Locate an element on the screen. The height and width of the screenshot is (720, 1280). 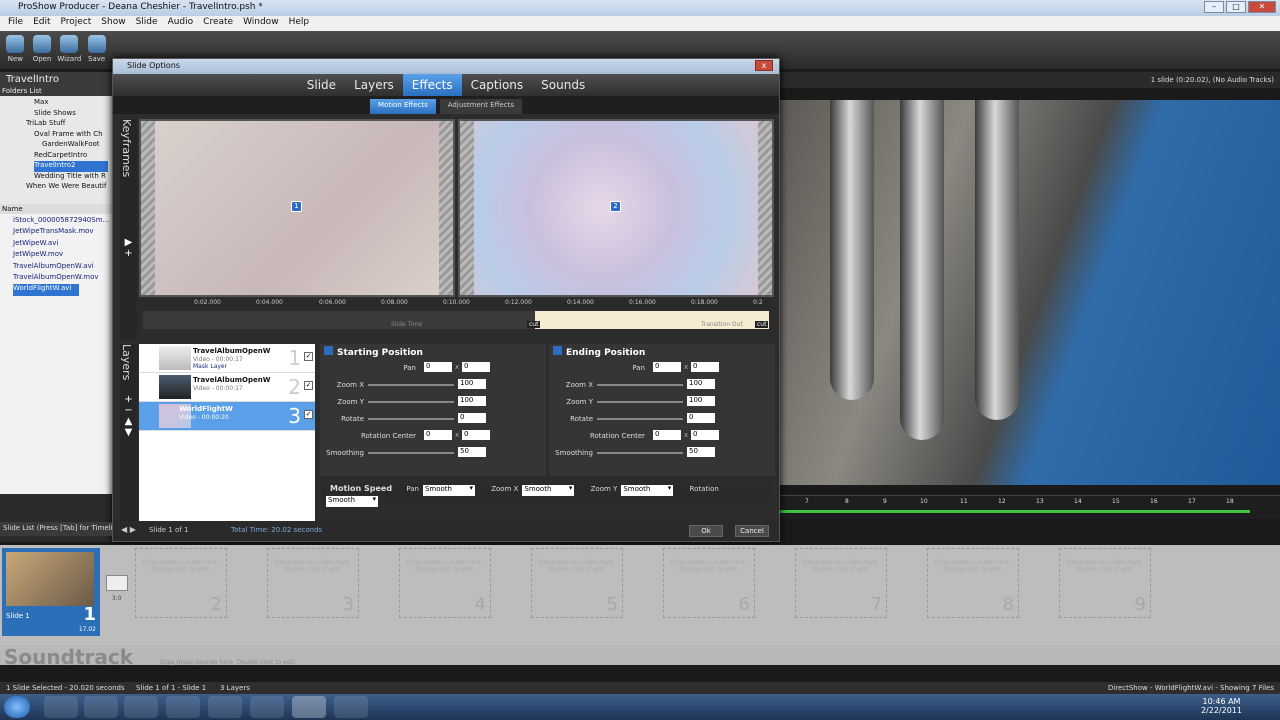
menu-audio: Audio is located at coordinates (181, 23).